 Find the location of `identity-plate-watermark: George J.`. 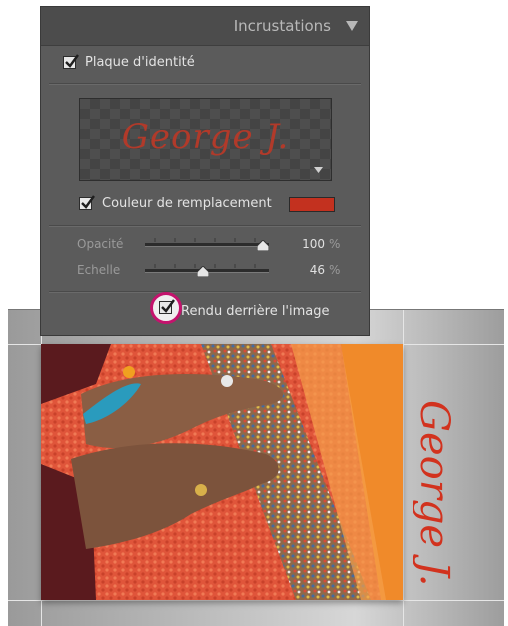

identity-plate-watermark: George J. is located at coordinates (433, 508).